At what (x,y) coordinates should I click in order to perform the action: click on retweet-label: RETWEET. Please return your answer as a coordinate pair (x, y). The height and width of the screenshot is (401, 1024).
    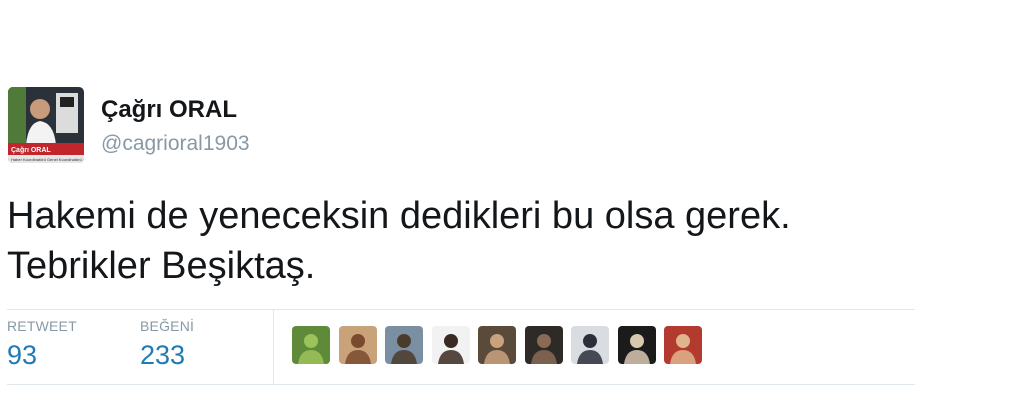
    Looking at the image, I should click on (42, 326).